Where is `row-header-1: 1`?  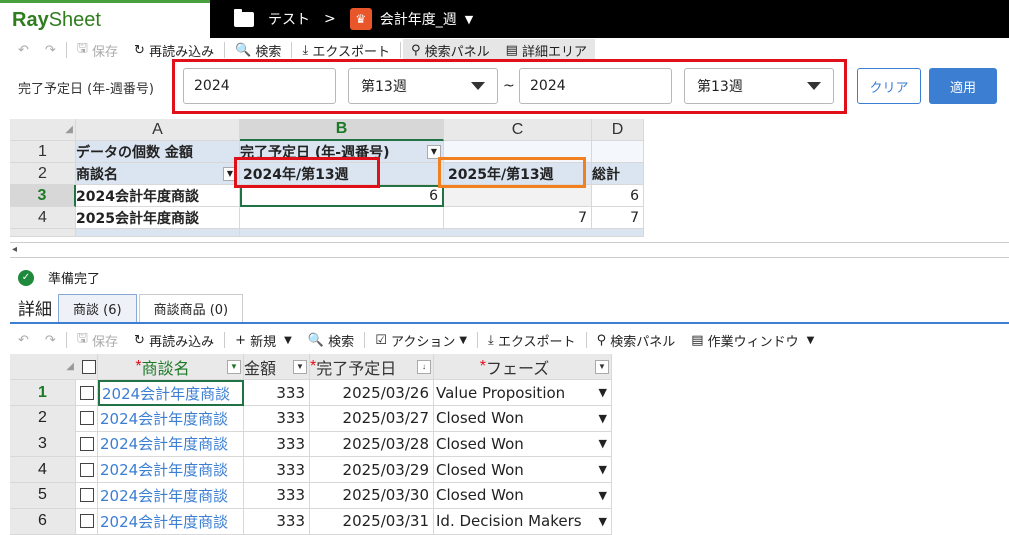 row-header-1: 1 is located at coordinates (43, 152).